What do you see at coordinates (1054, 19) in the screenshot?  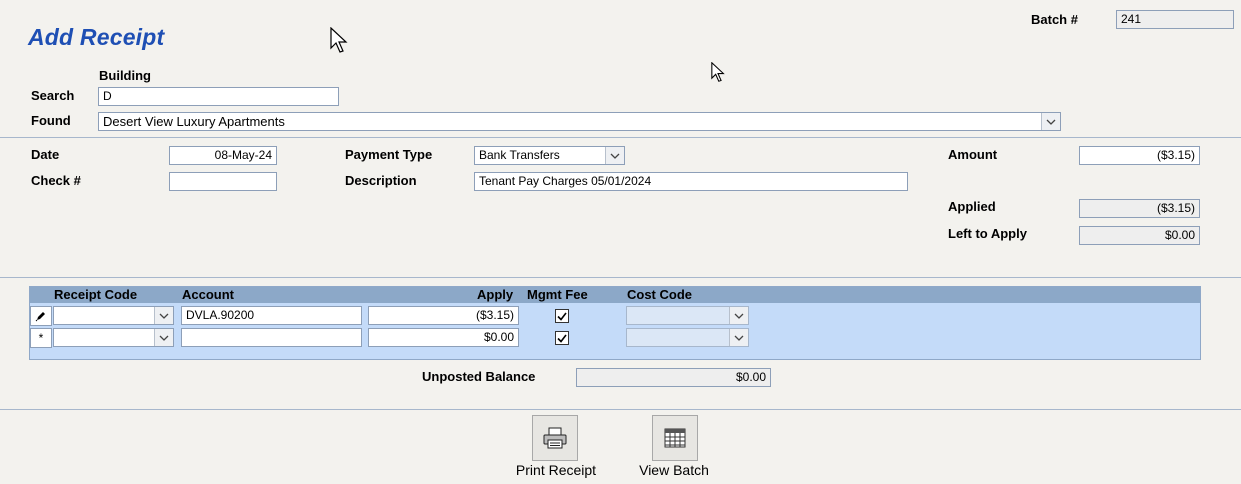 I see `batch-label: Batch #` at bounding box center [1054, 19].